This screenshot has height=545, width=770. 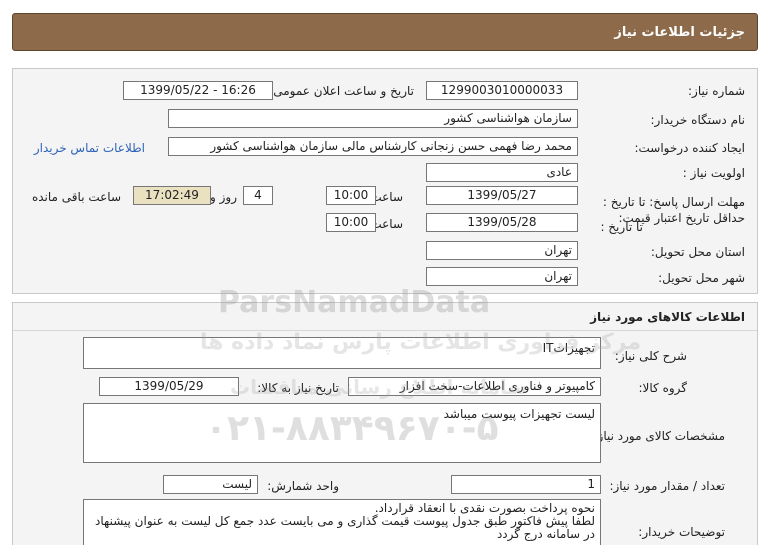 I want to click on goods-section-title: اطلاعات کالاهای مورد نیاز, so click(x=667, y=317).